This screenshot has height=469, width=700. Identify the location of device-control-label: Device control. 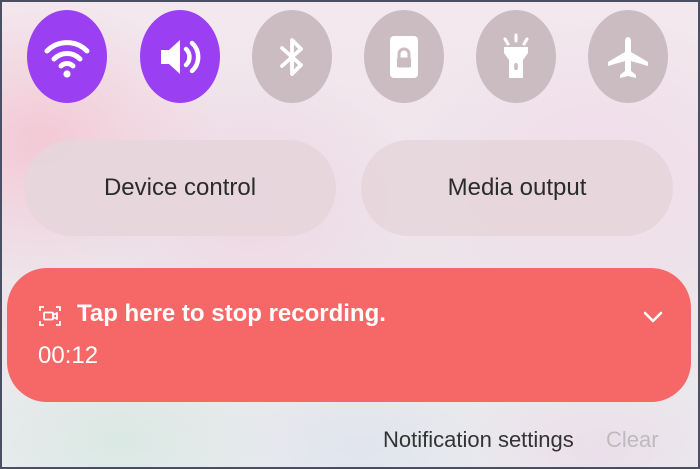
(180, 187).